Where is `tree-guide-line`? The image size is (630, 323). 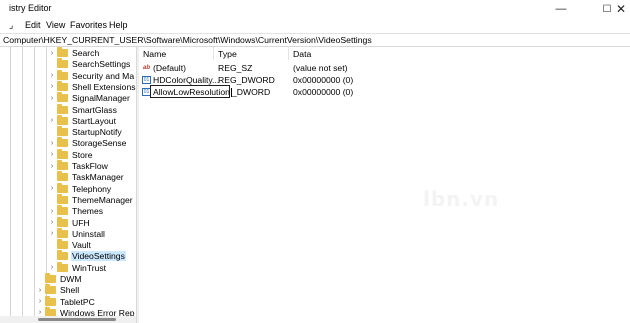 tree-guide-line is located at coordinates (34, 185).